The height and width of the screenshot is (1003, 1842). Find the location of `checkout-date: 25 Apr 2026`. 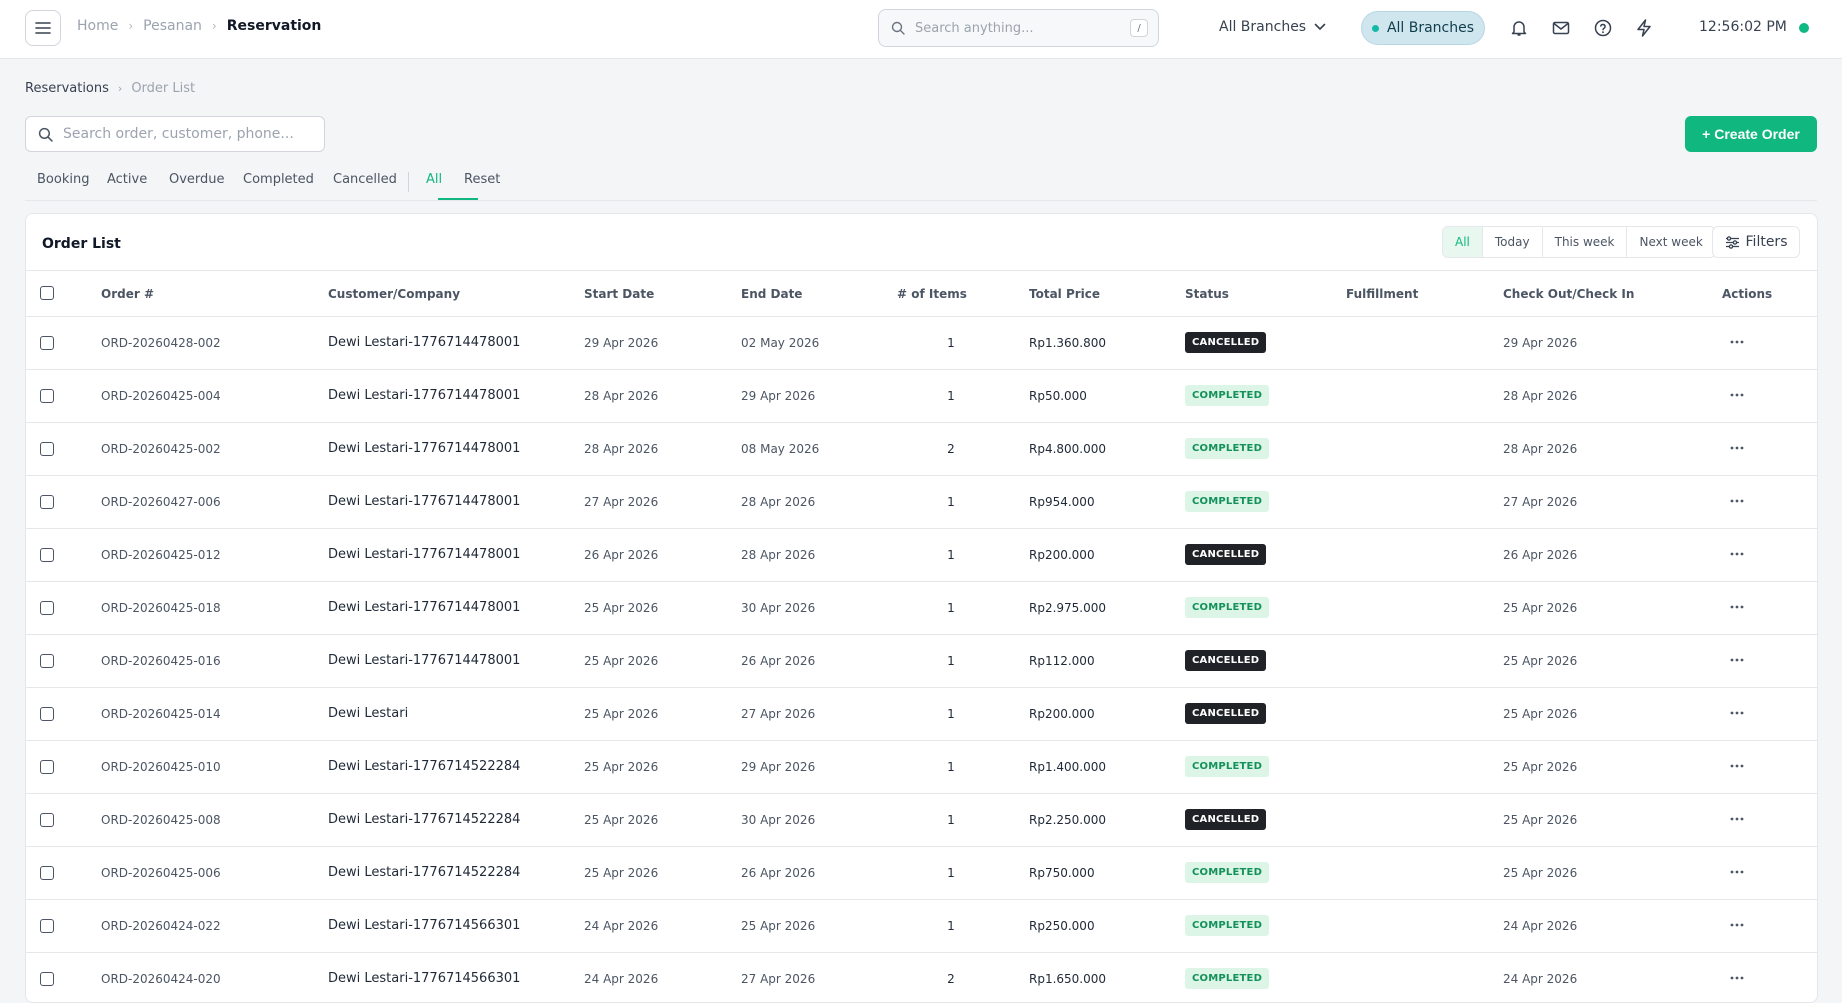

checkout-date: 25 Apr 2026 is located at coordinates (1540, 820).